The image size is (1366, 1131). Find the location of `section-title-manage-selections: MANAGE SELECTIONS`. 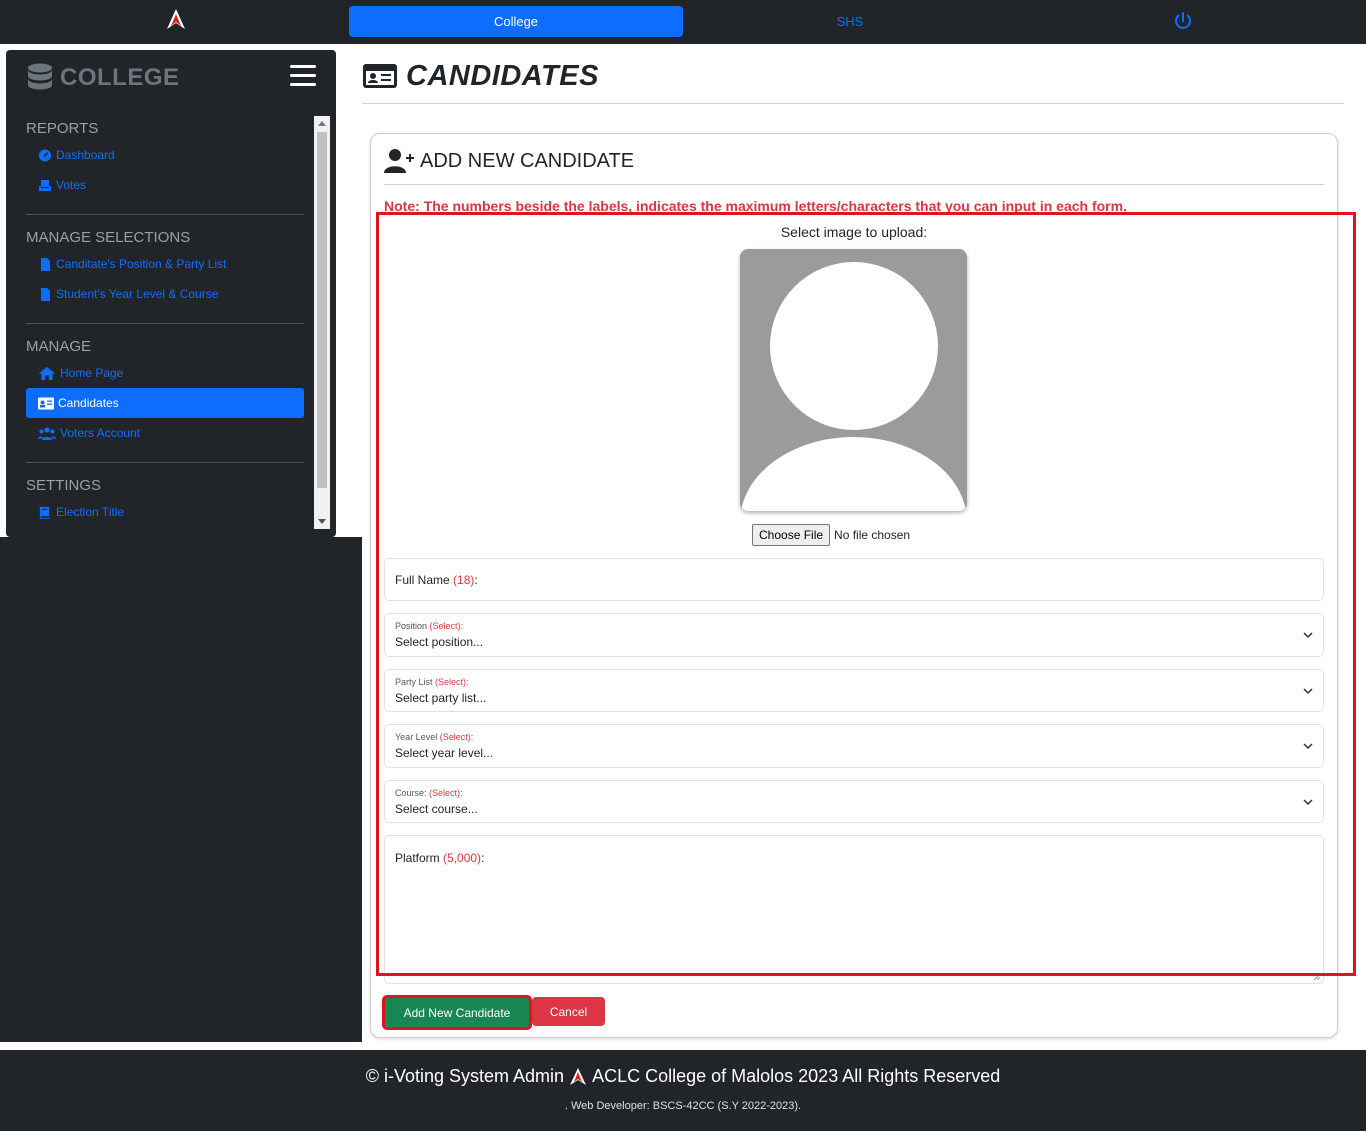

section-title-manage-selections: MANAGE SELECTIONS is located at coordinates (108, 237).